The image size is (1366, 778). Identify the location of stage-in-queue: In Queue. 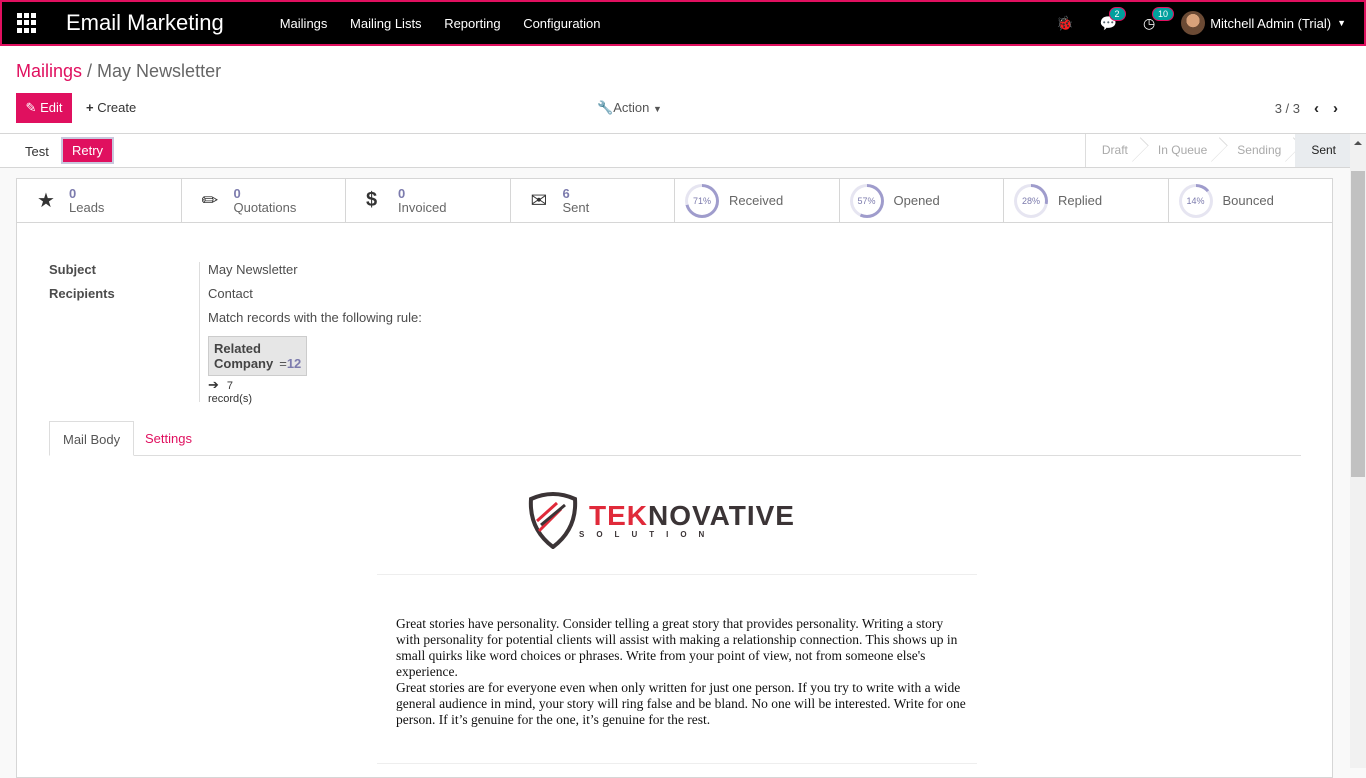
(1181, 150).